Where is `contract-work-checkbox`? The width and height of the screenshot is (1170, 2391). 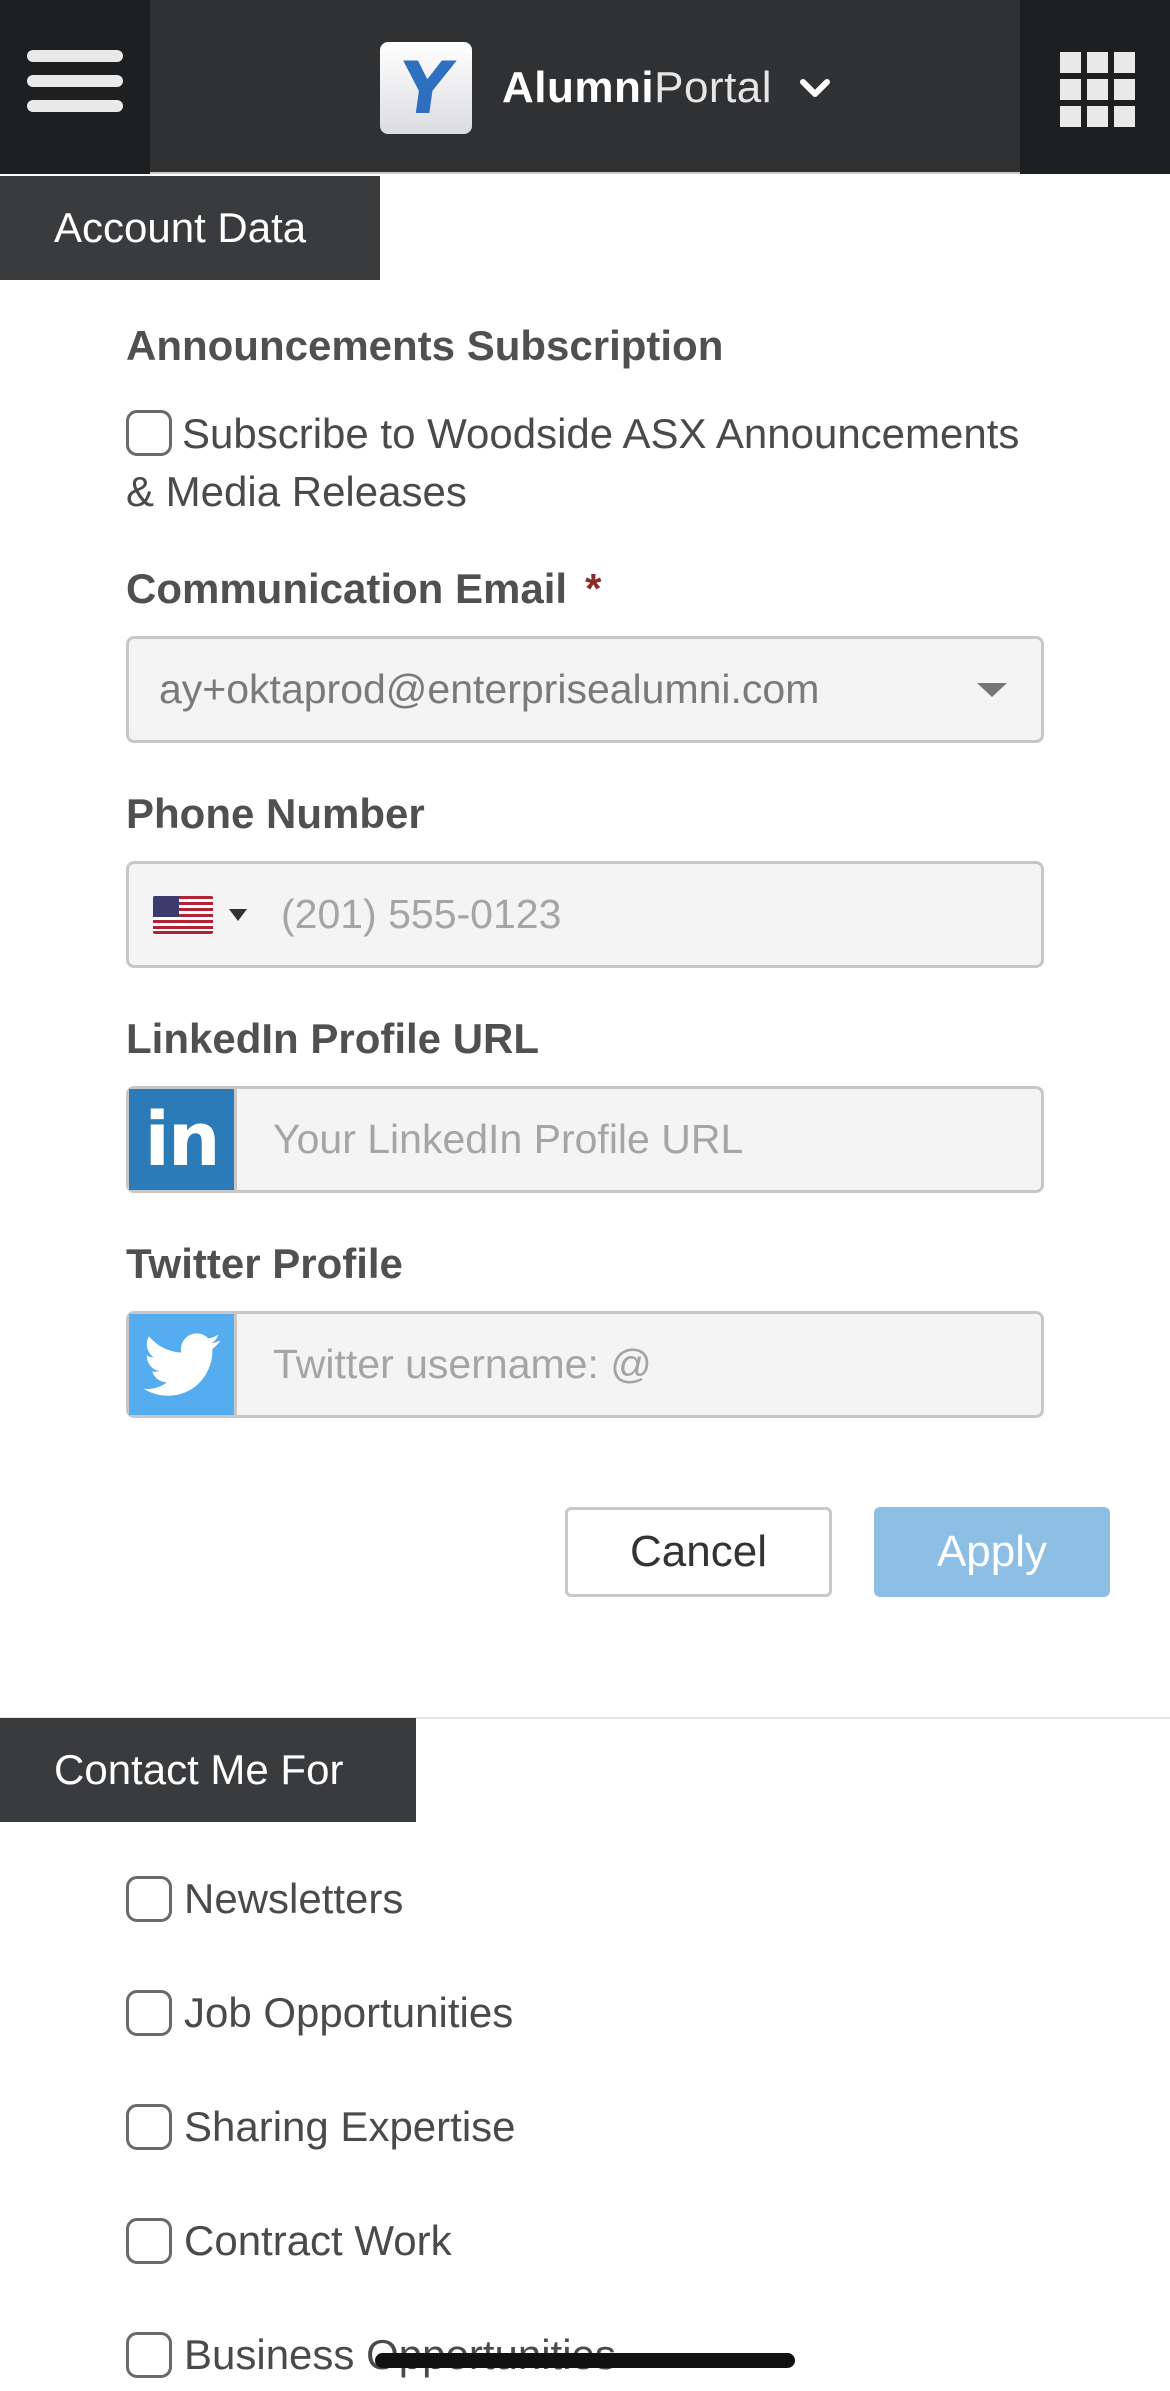
contract-work-checkbox is located at coordinates (149, 2241).